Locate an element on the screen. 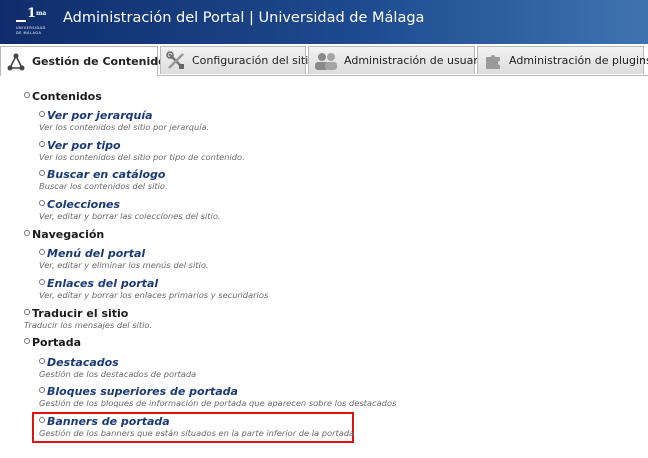  section-portada: Portada is located at coordinates (52, 342).